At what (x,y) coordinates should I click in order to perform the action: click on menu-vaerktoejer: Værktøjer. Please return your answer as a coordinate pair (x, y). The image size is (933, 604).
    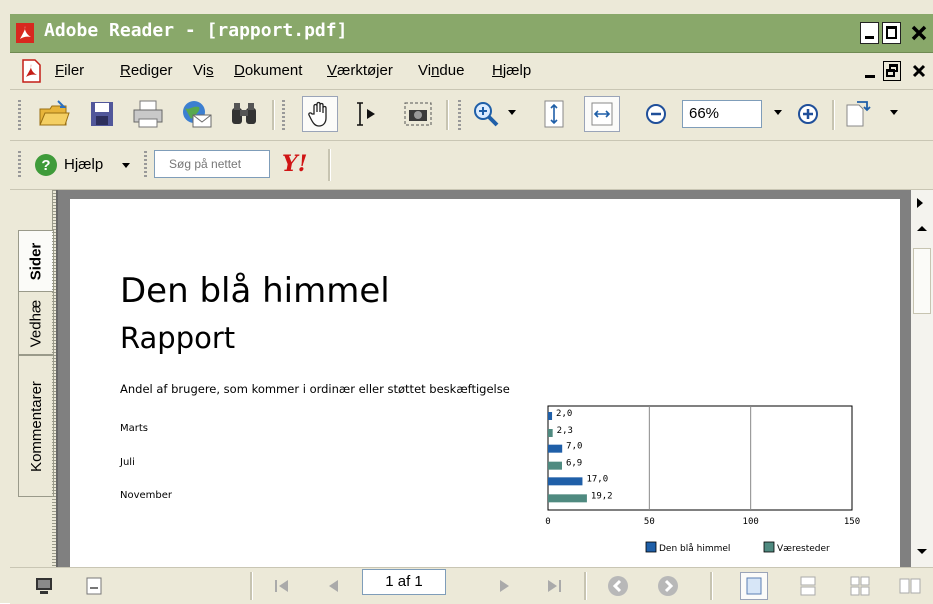
    Looking at the image, I should click on (360, 70).